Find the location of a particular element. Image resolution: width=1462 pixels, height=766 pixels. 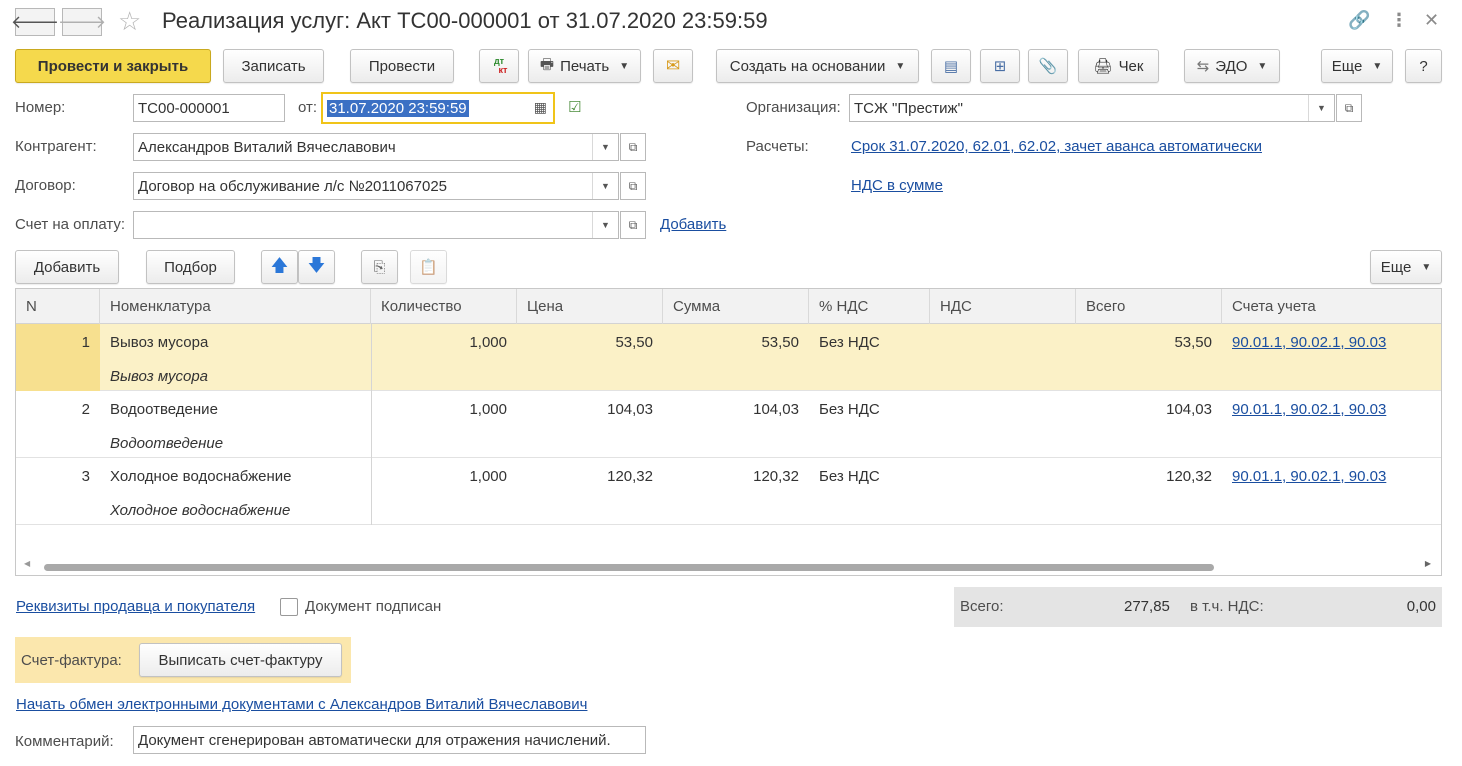

invoice-for-payment-field: ▼ is located at coordinates (376, 225).